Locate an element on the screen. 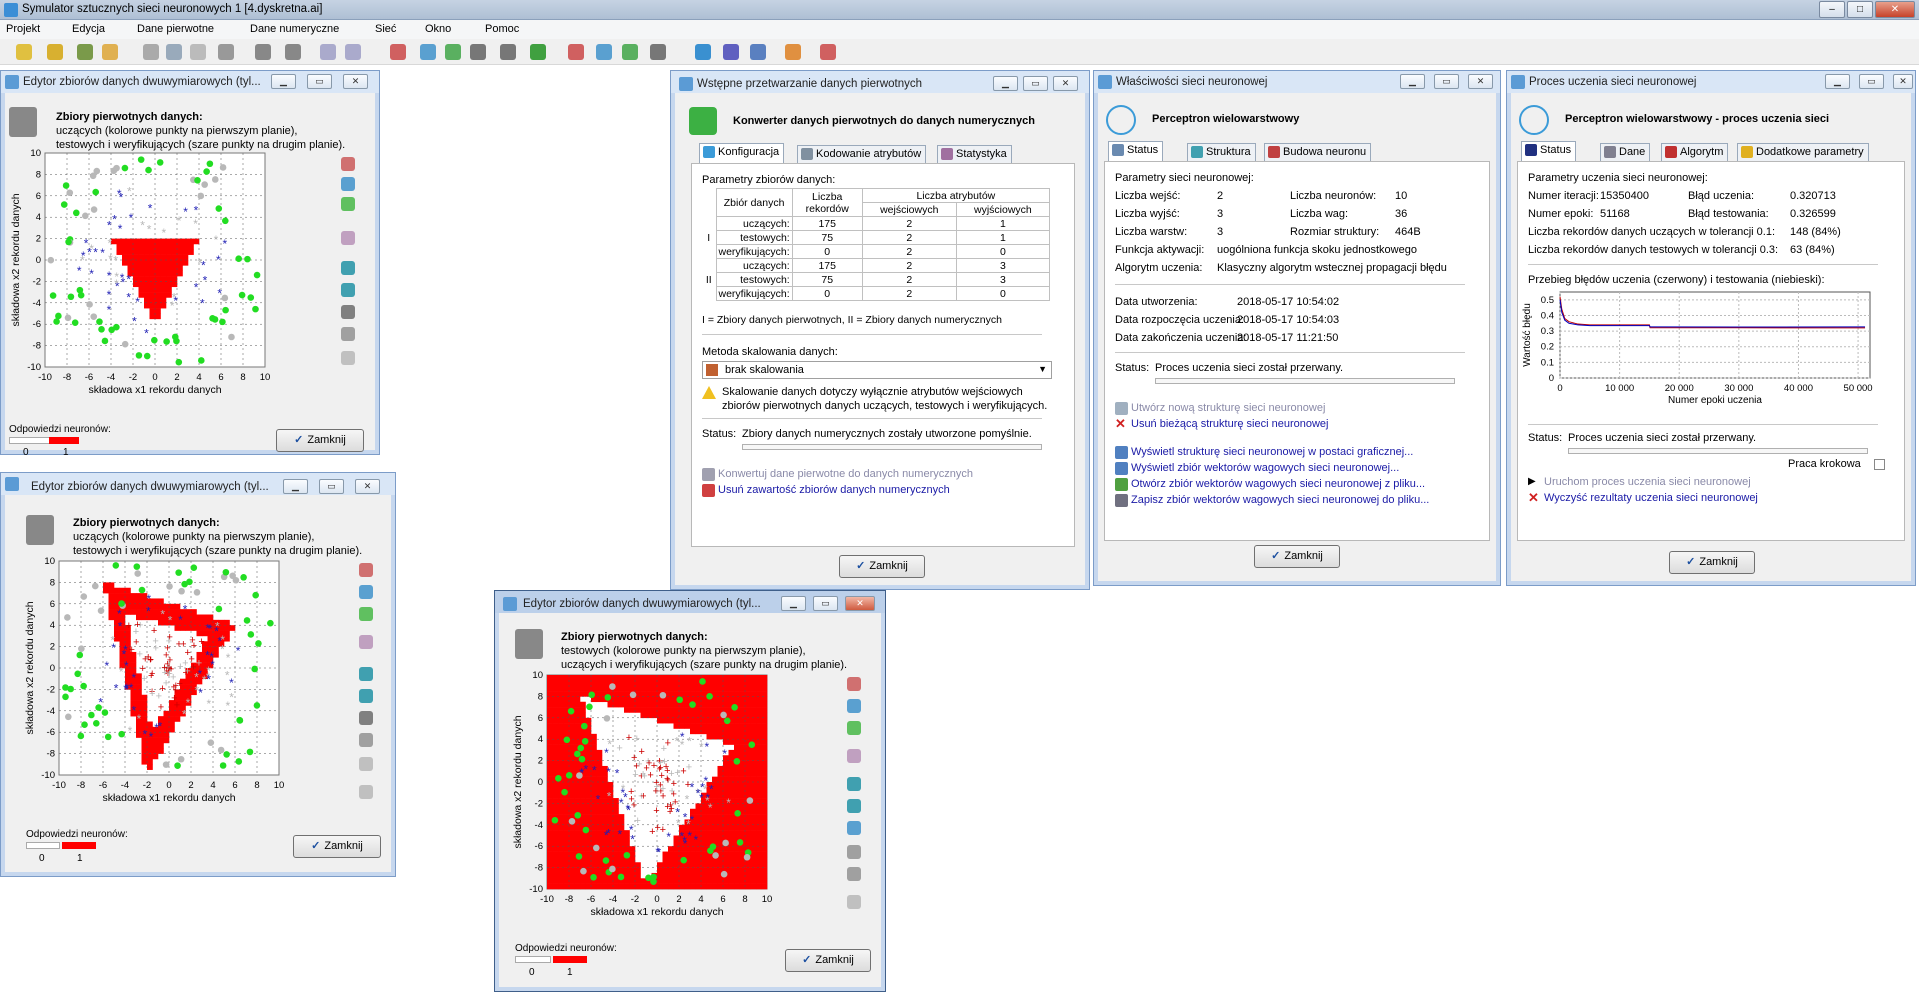  paste-icon is located at coordinates (198, 52).